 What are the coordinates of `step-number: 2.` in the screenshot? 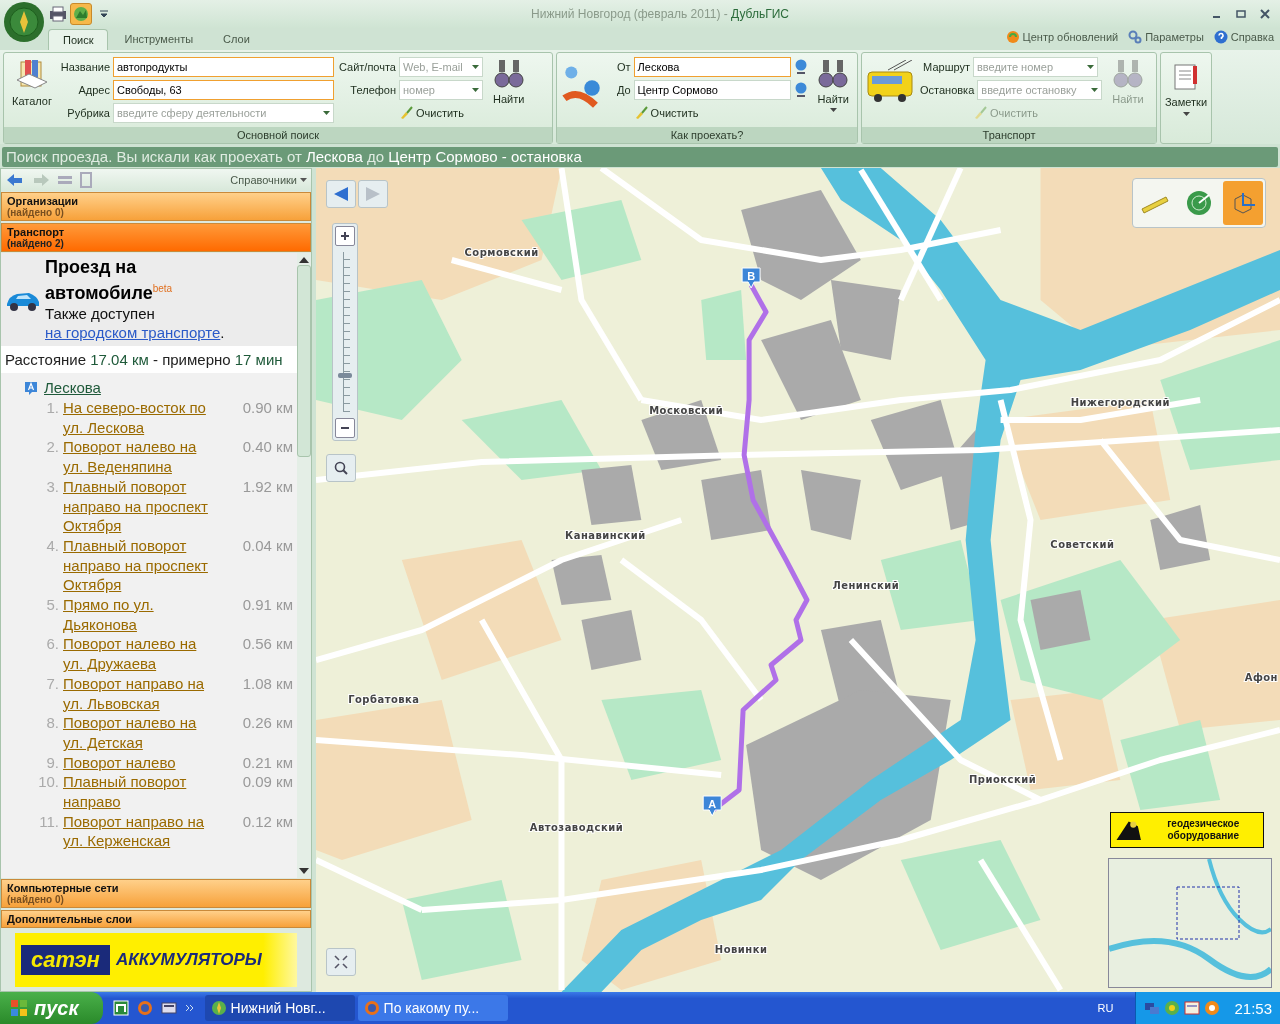 It's located at (52, 447).